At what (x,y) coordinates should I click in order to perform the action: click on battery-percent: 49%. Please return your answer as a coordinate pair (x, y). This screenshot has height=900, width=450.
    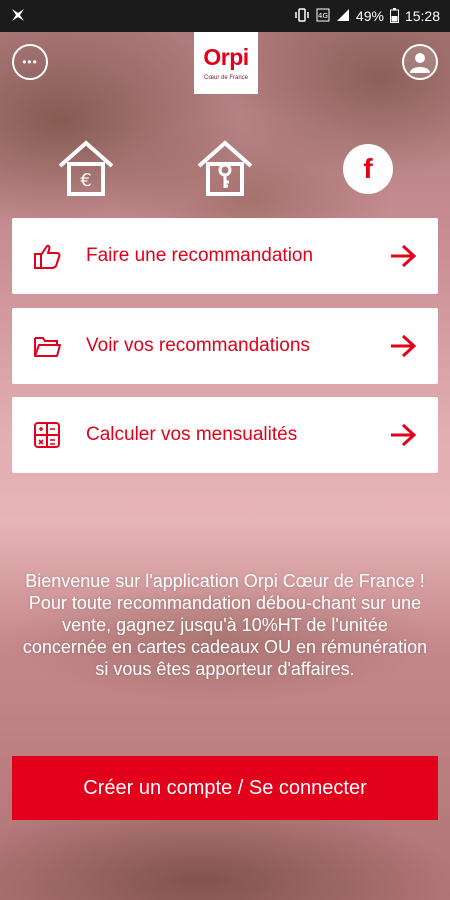
    Looking at the image, I should click on (369, 16).